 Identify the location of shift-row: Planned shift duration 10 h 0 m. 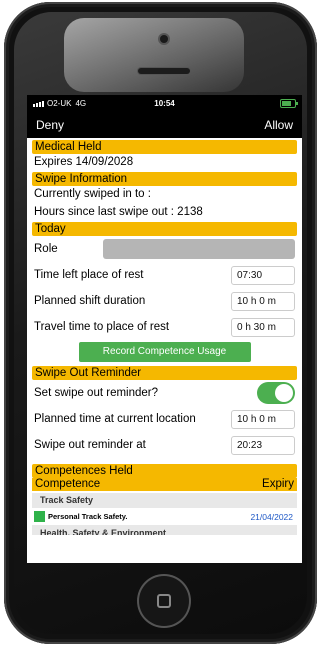
(164, 301).